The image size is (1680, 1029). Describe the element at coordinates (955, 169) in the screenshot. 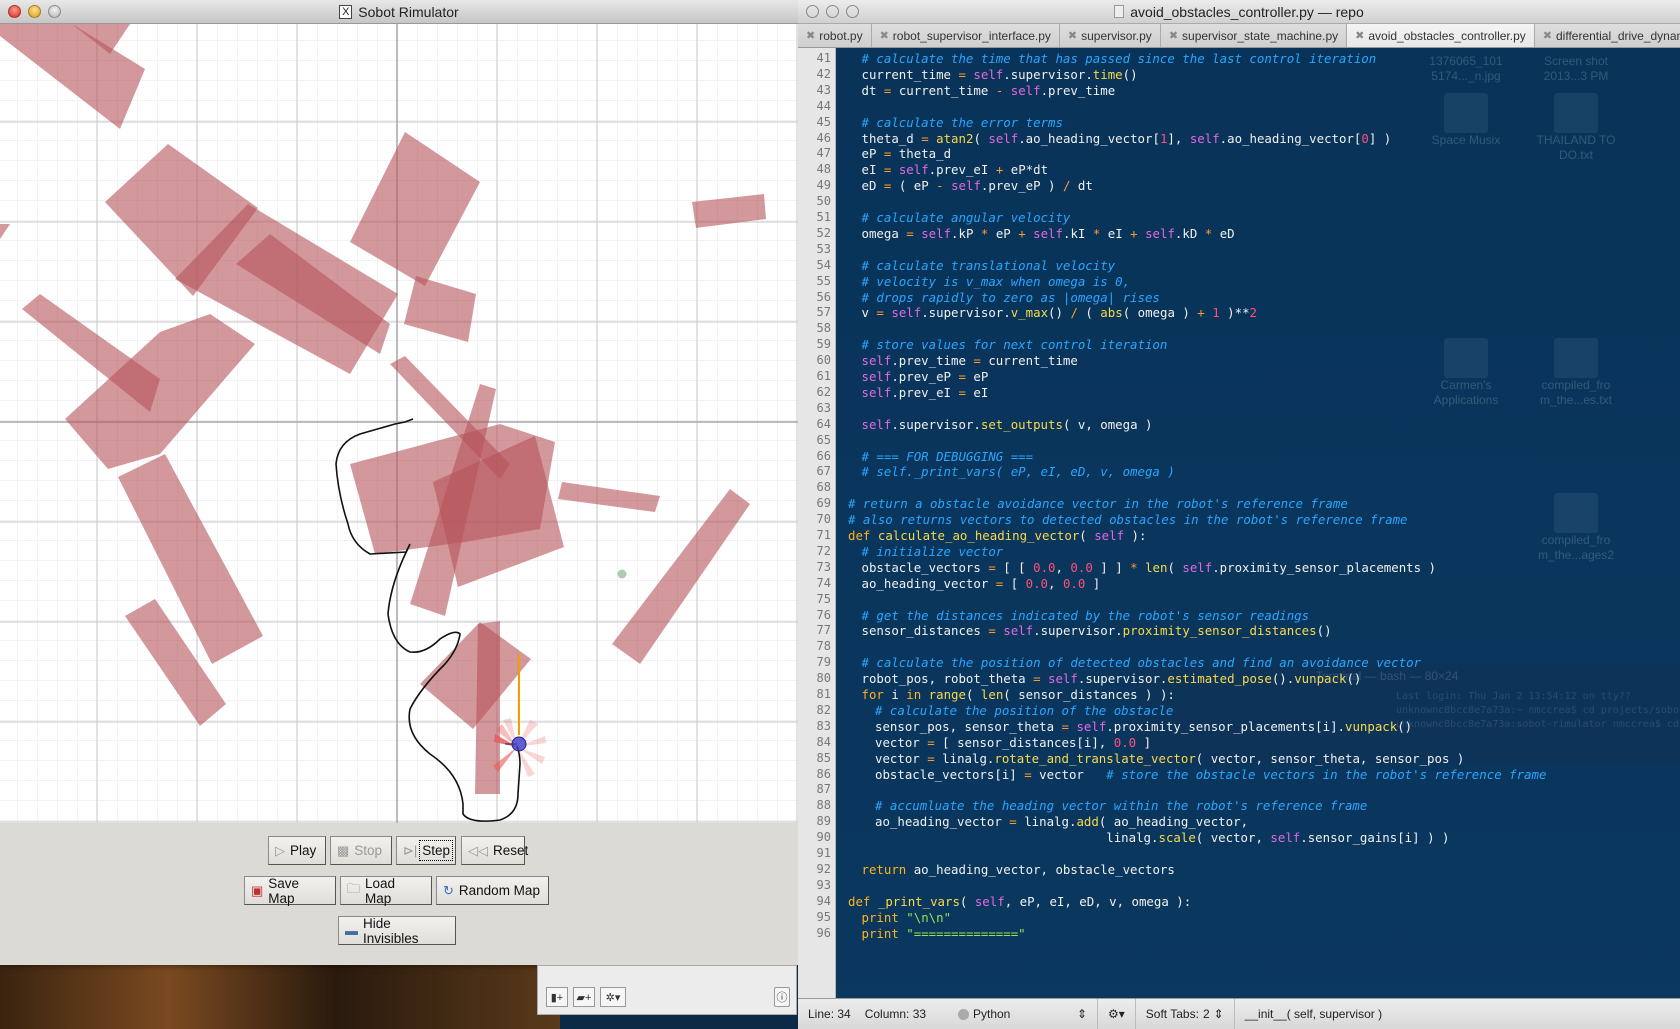

I see `code-line: eI = self.prev_eI + eP*dt` at that location.